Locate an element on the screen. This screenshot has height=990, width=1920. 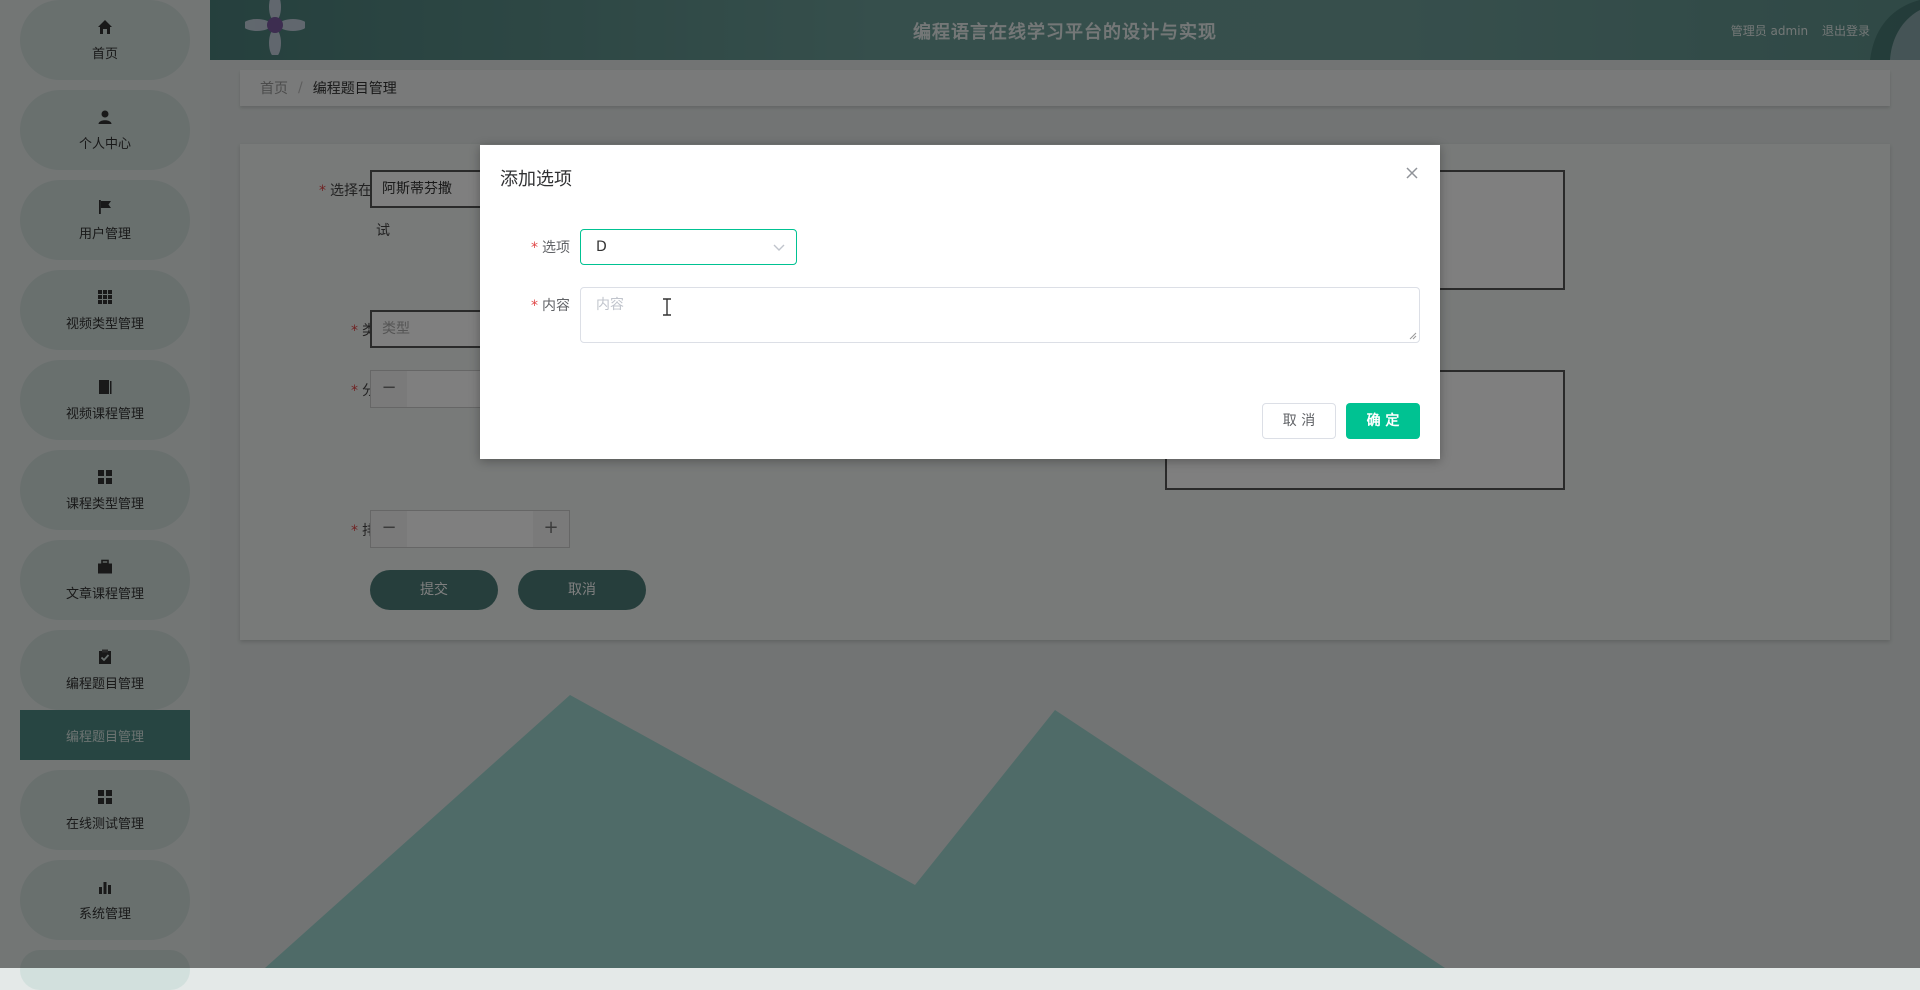
text-cursor-icon is located at coordinates (667, 307).